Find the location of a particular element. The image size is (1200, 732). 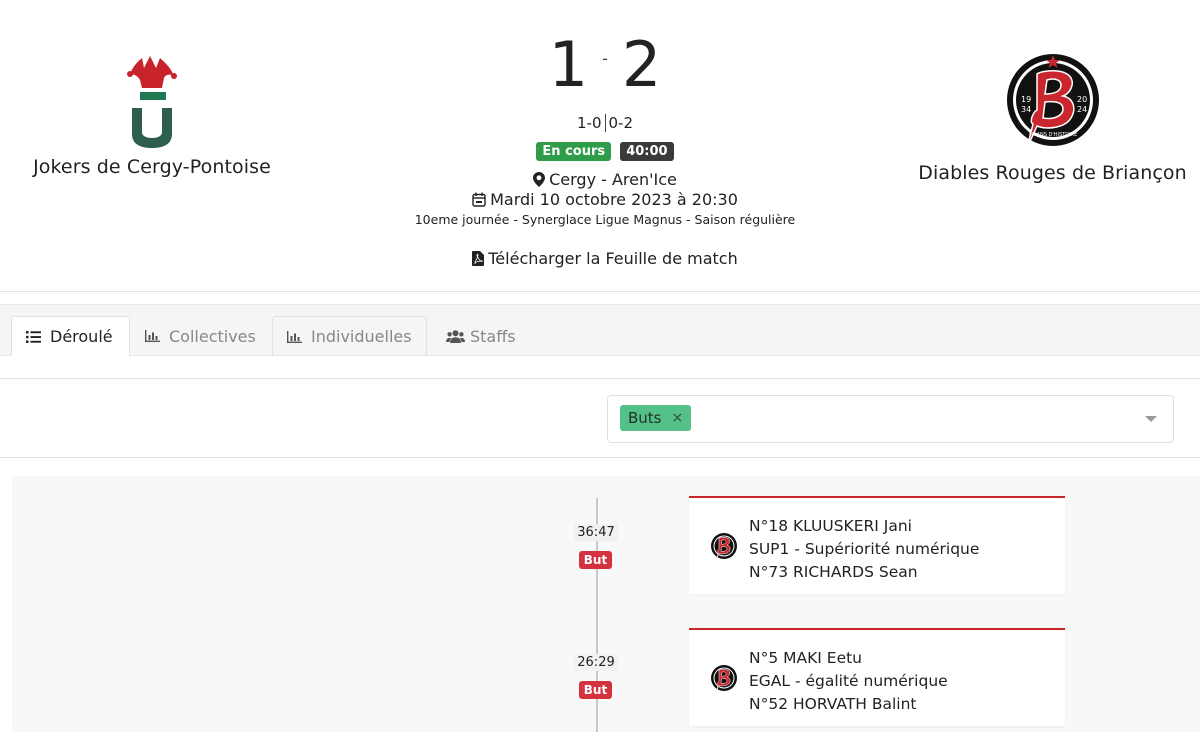

download-sheet-label: Télécharger la Feuille de match is located at coordinates (613, 258).